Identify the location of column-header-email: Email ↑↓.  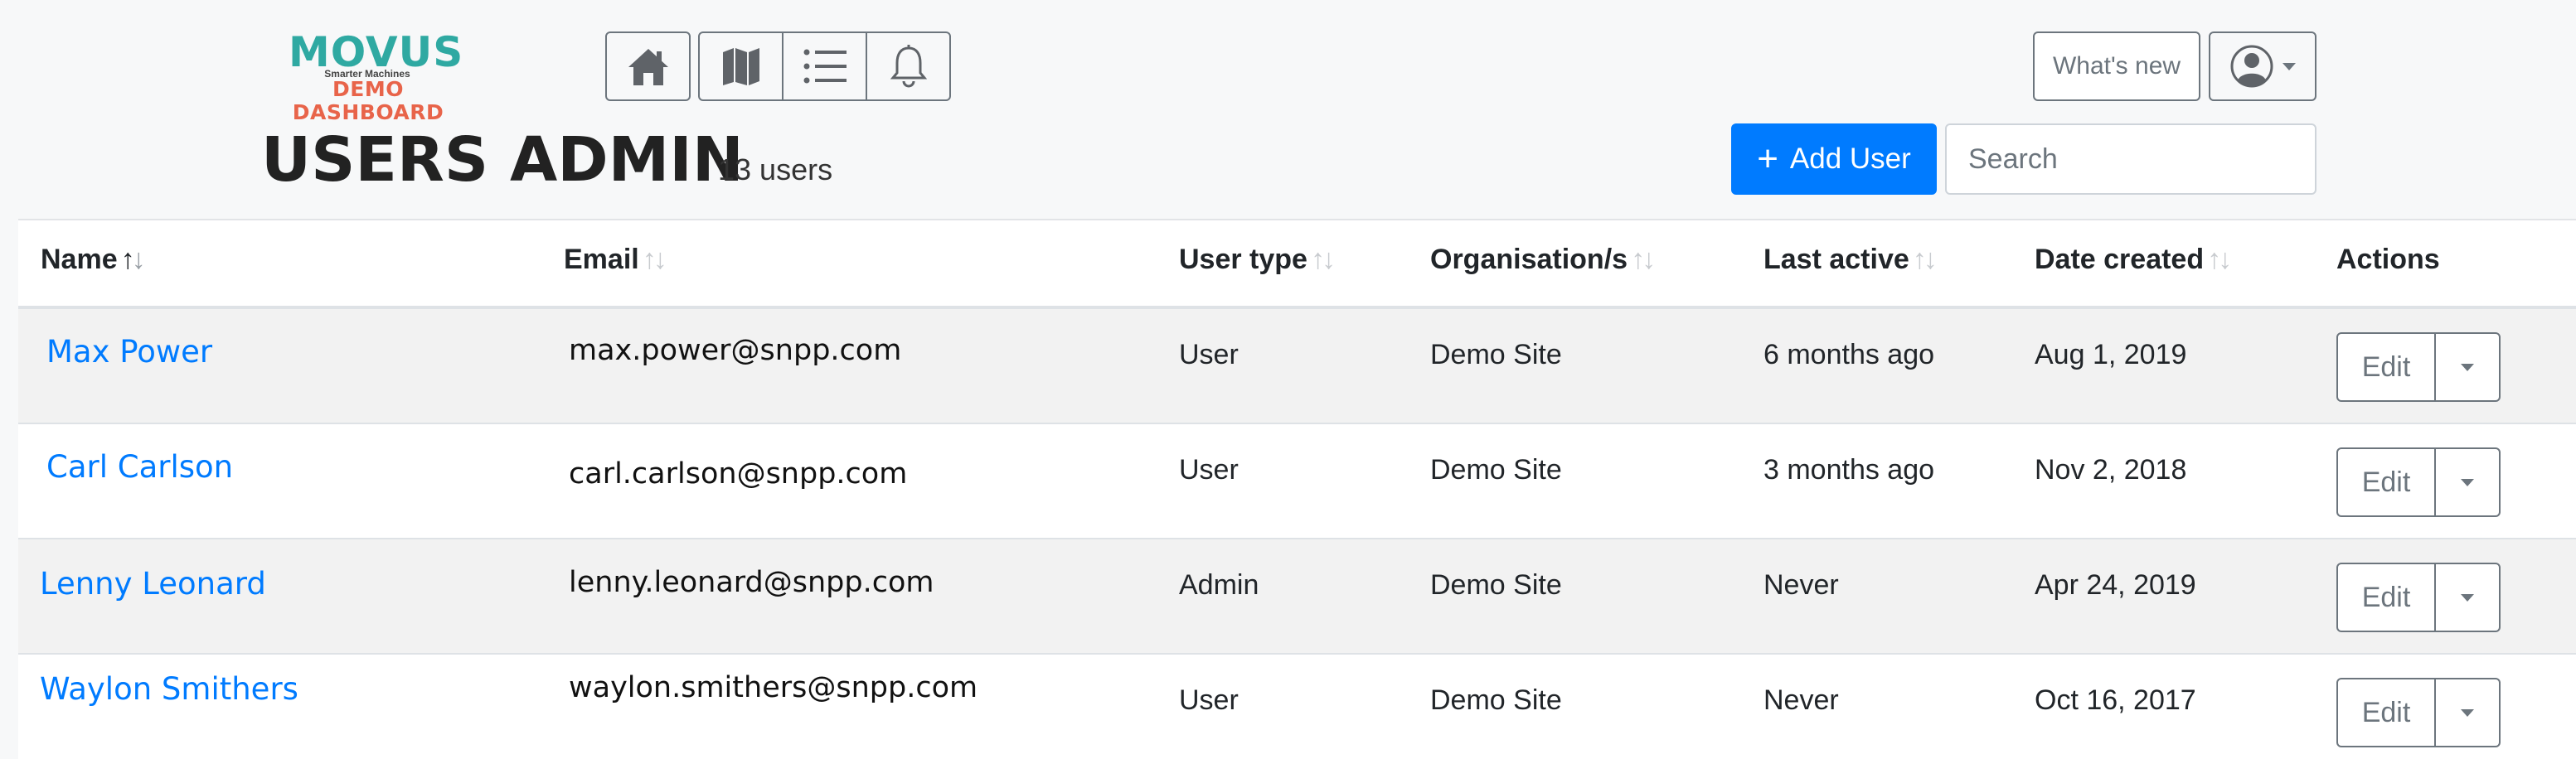
(615, 260).